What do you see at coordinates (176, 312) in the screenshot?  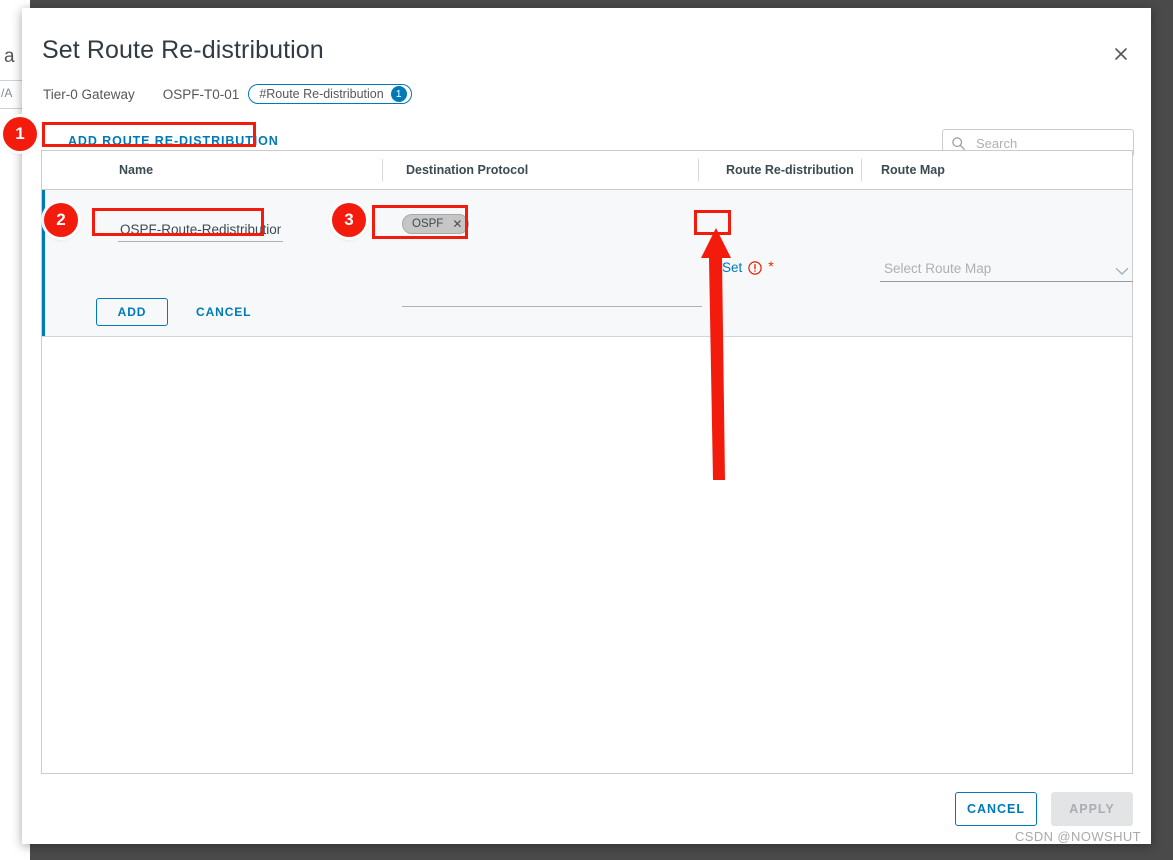 I see `row-action-buttons: ADD CANCEL` at bounding box center [176, 312].